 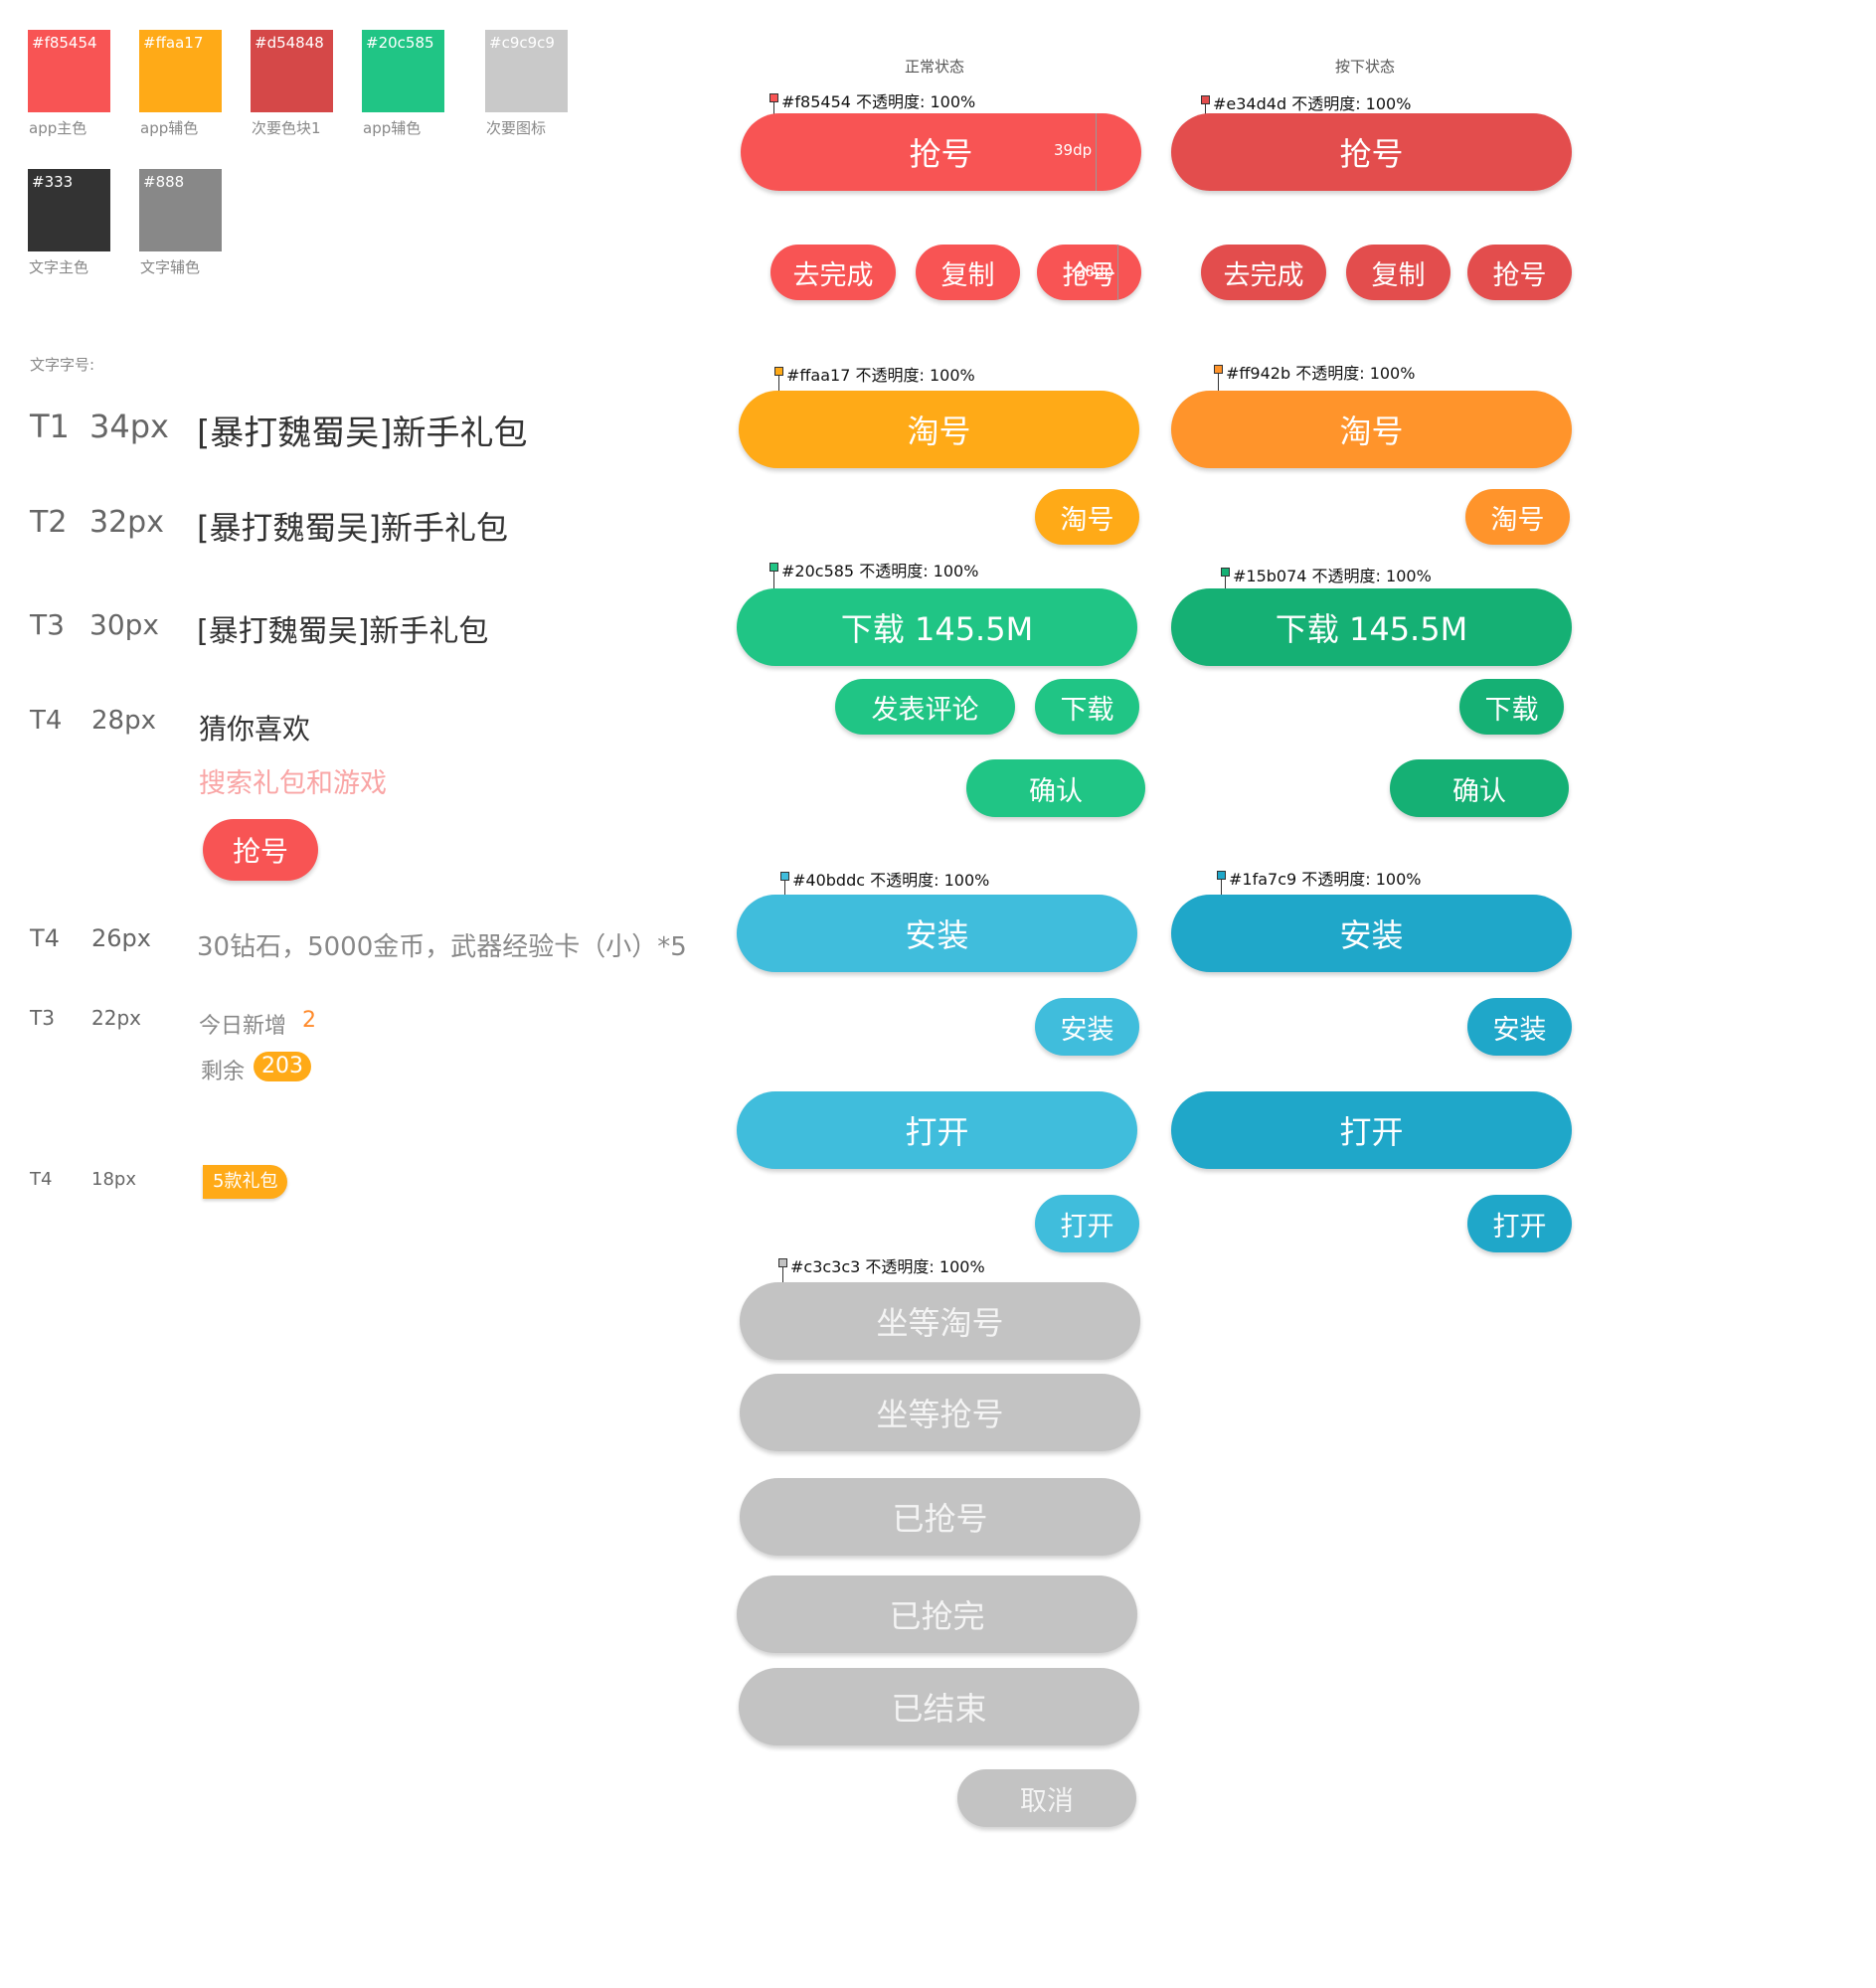 What do you see at coordinates (891, 880) in the screenshot?
I see `blue-annotation: #40bddc 不透明度: 100%` at bounding box center [891, 880].